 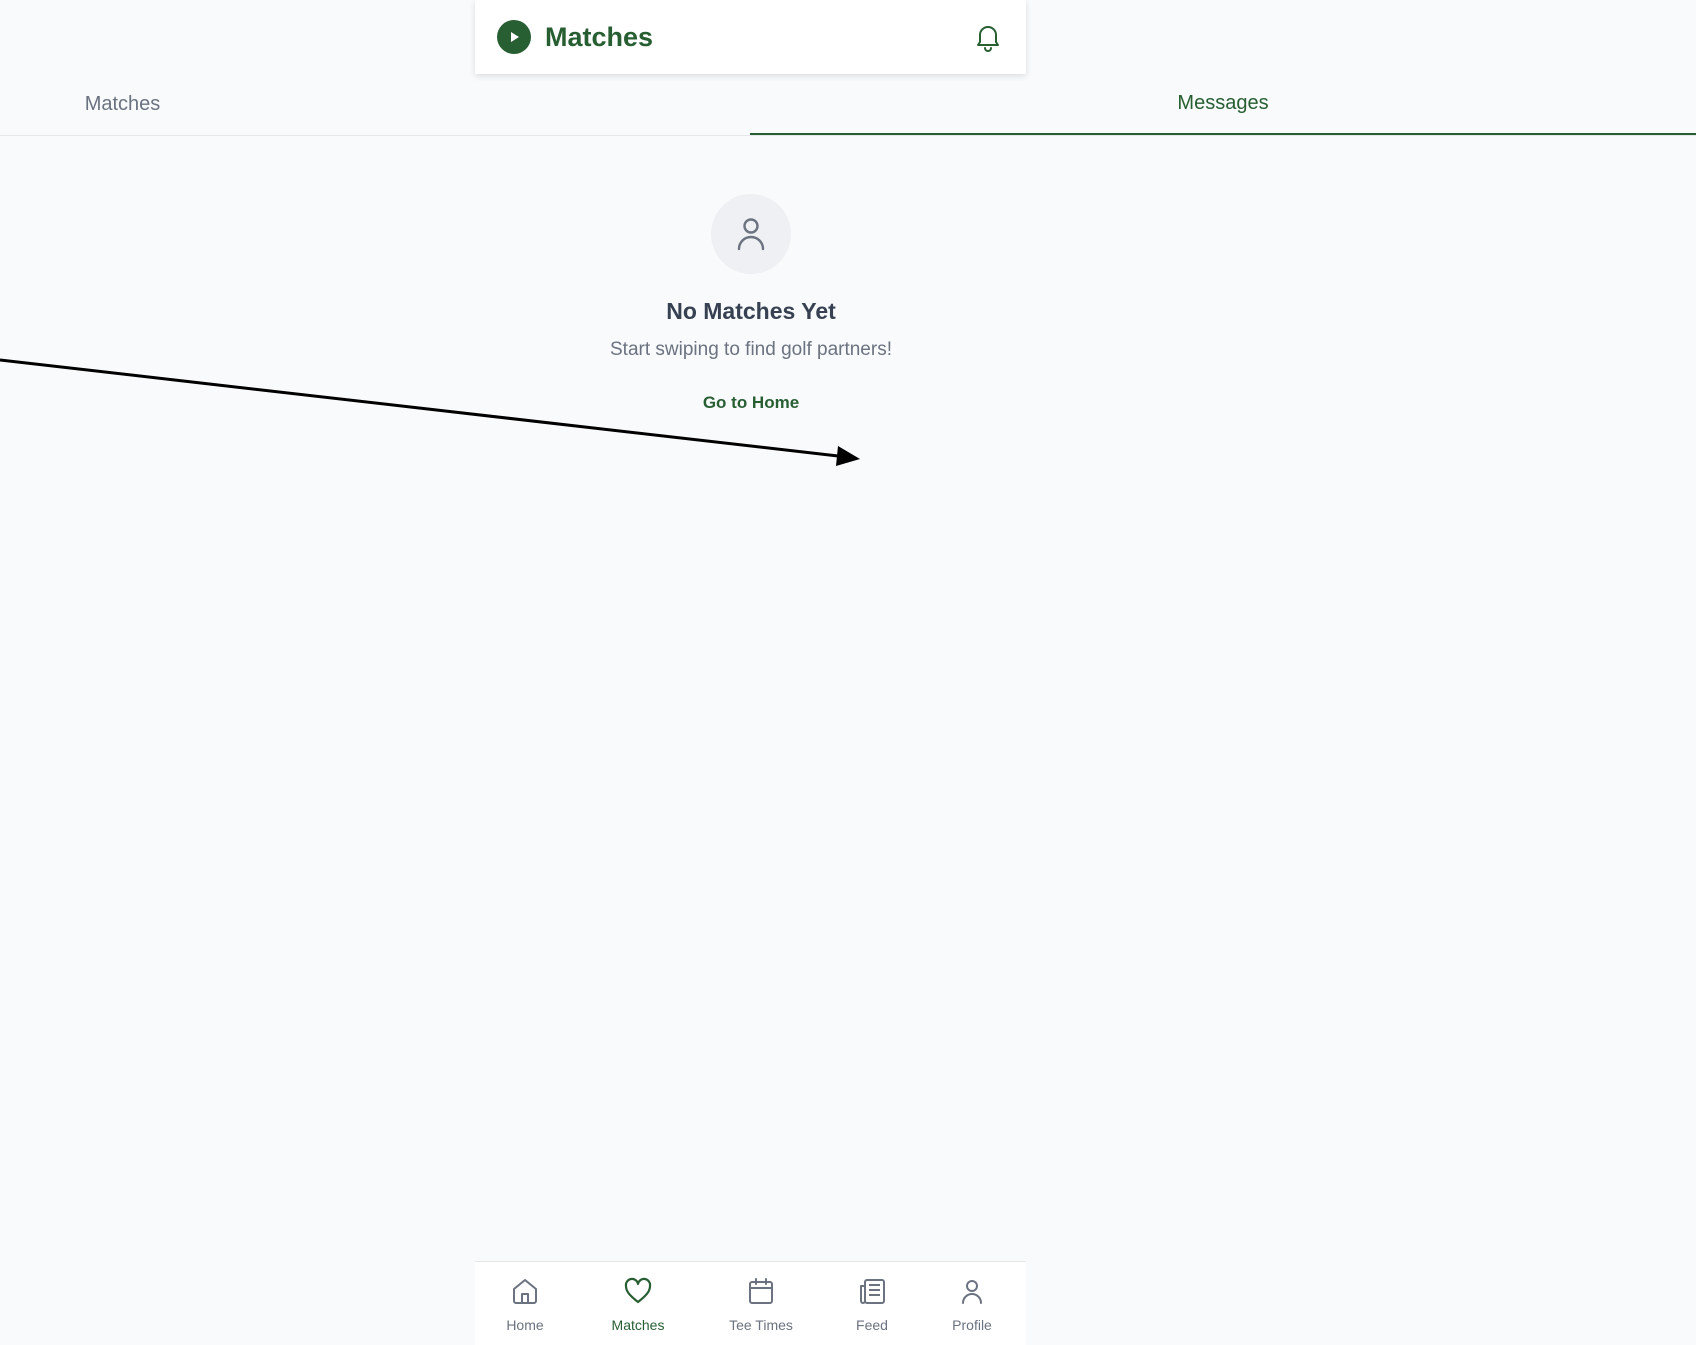 What do you see at coordinates (761, 1293) in the screenshot?
I see `calendar-icon` at bounding box center [761, 1293].